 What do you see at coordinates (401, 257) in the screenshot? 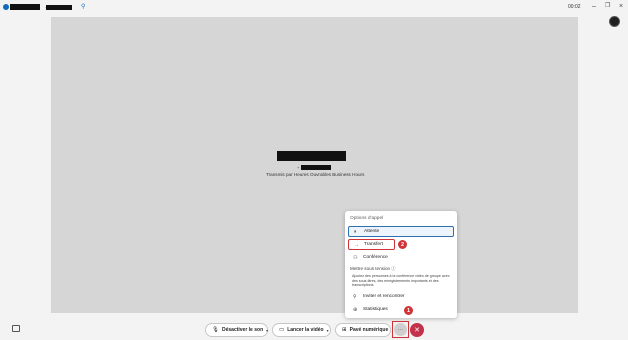
I see `menu-item-conference: ⚇ Conférence` at bounding box center [401, 257].